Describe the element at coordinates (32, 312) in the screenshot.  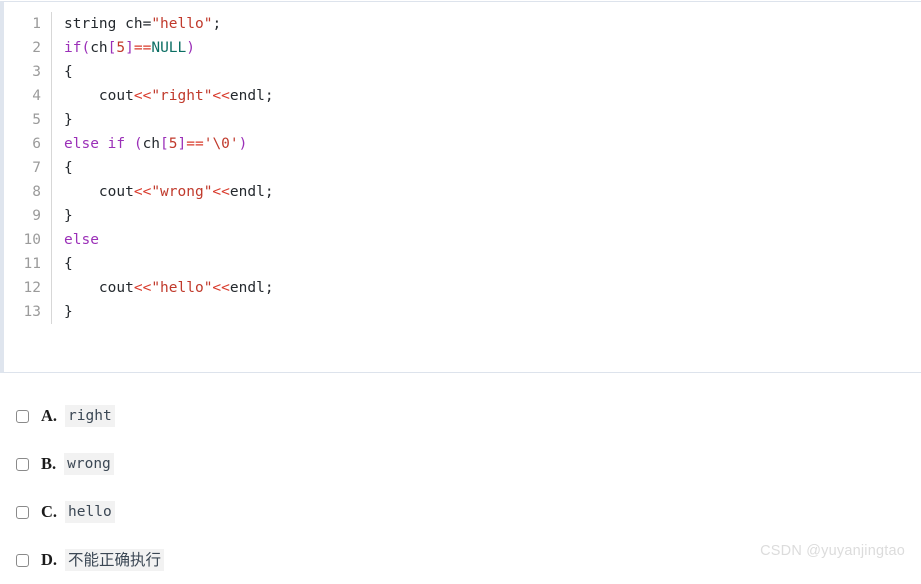
I see `line-number: 13` at that location.